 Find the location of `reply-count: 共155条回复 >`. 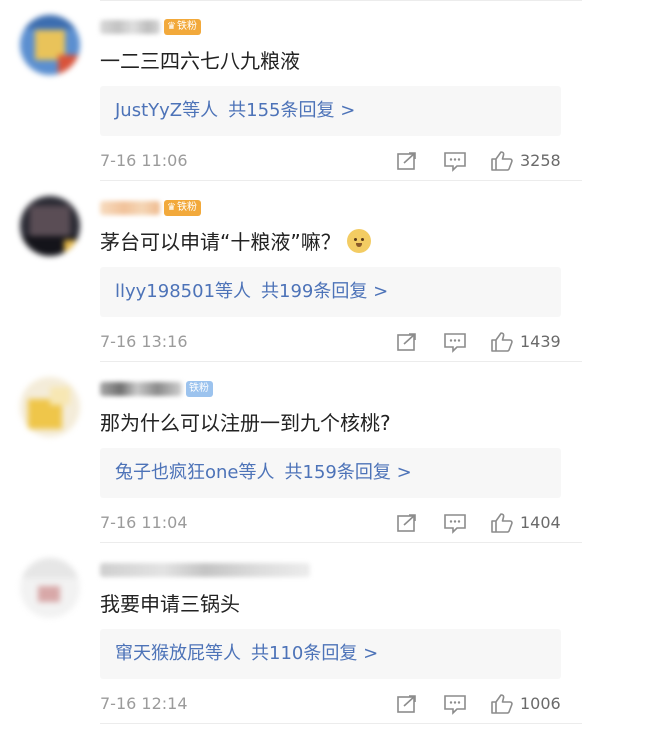

reply-count: 共155条回复 > is located at coordinates (291, 110).